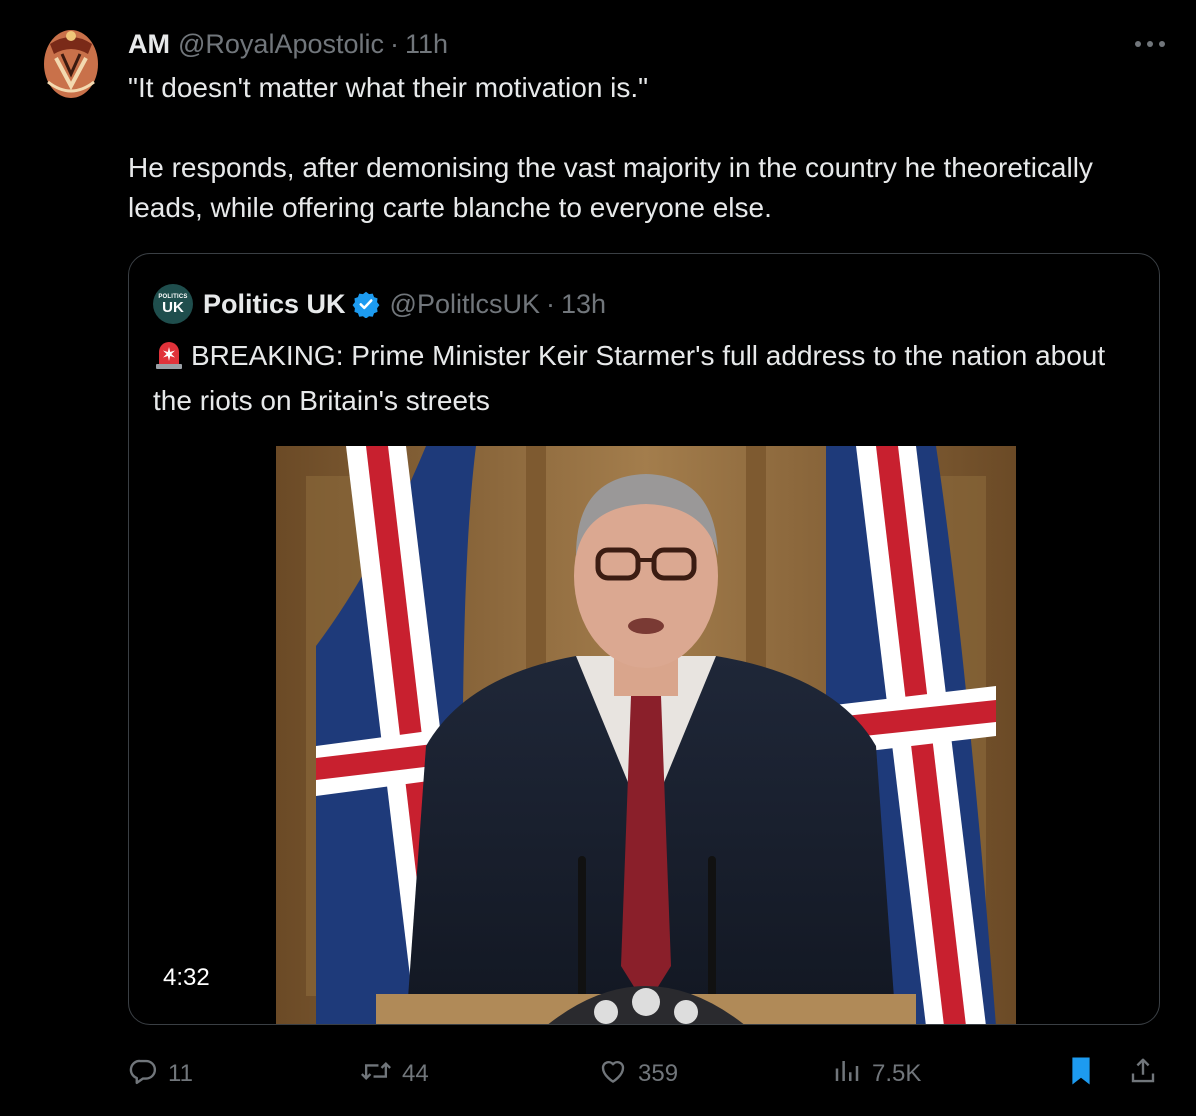 Image resolution: width=1196 pixels, height=1116 pixels. I want to click on like-button: 359, so click(638, 1074).